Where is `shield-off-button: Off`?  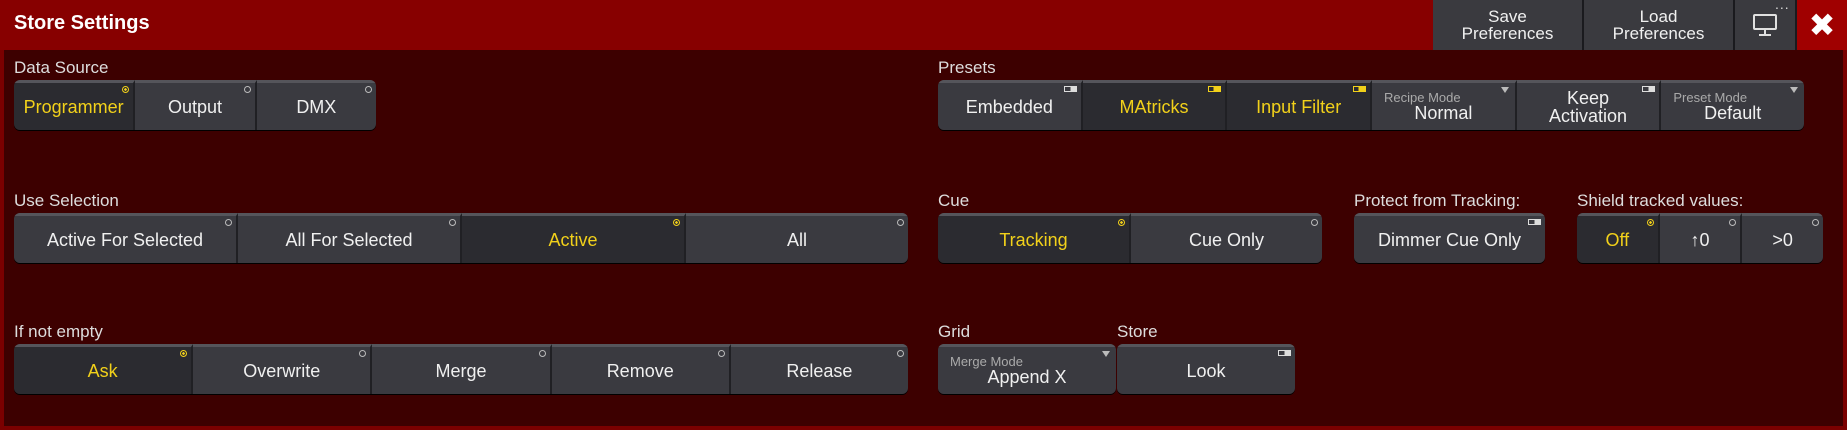
shield-off-button: Off is located at coordinates (1618, 238).